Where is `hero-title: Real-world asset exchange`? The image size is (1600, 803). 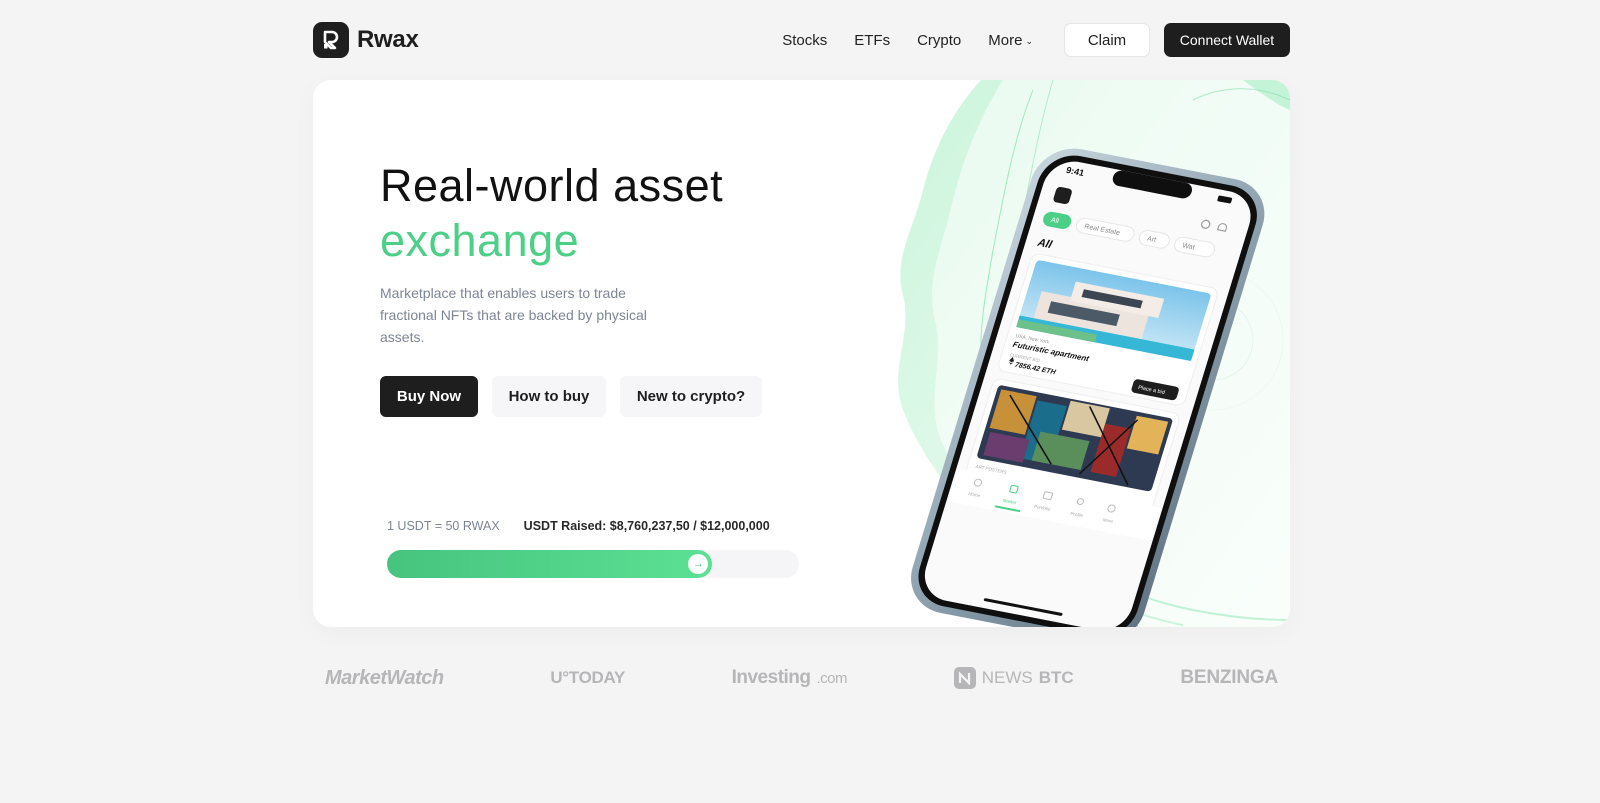
hero-title: Real-world asset exchange is located at coordinates (551, 213).